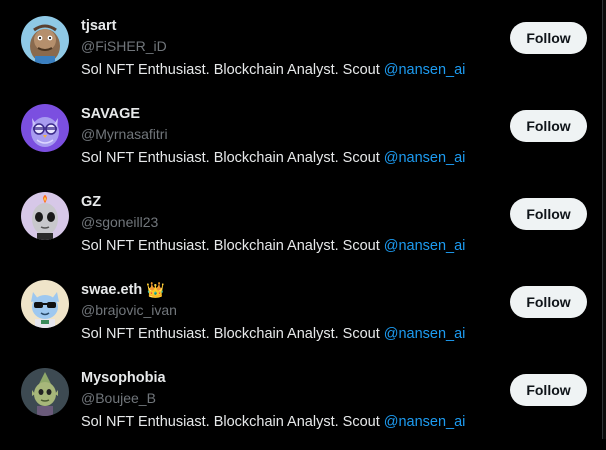 The image size is (606, 450). Describe the element at coordinates (155, 290) in the screenshot. I see `crown-icon: 👑` at that location.